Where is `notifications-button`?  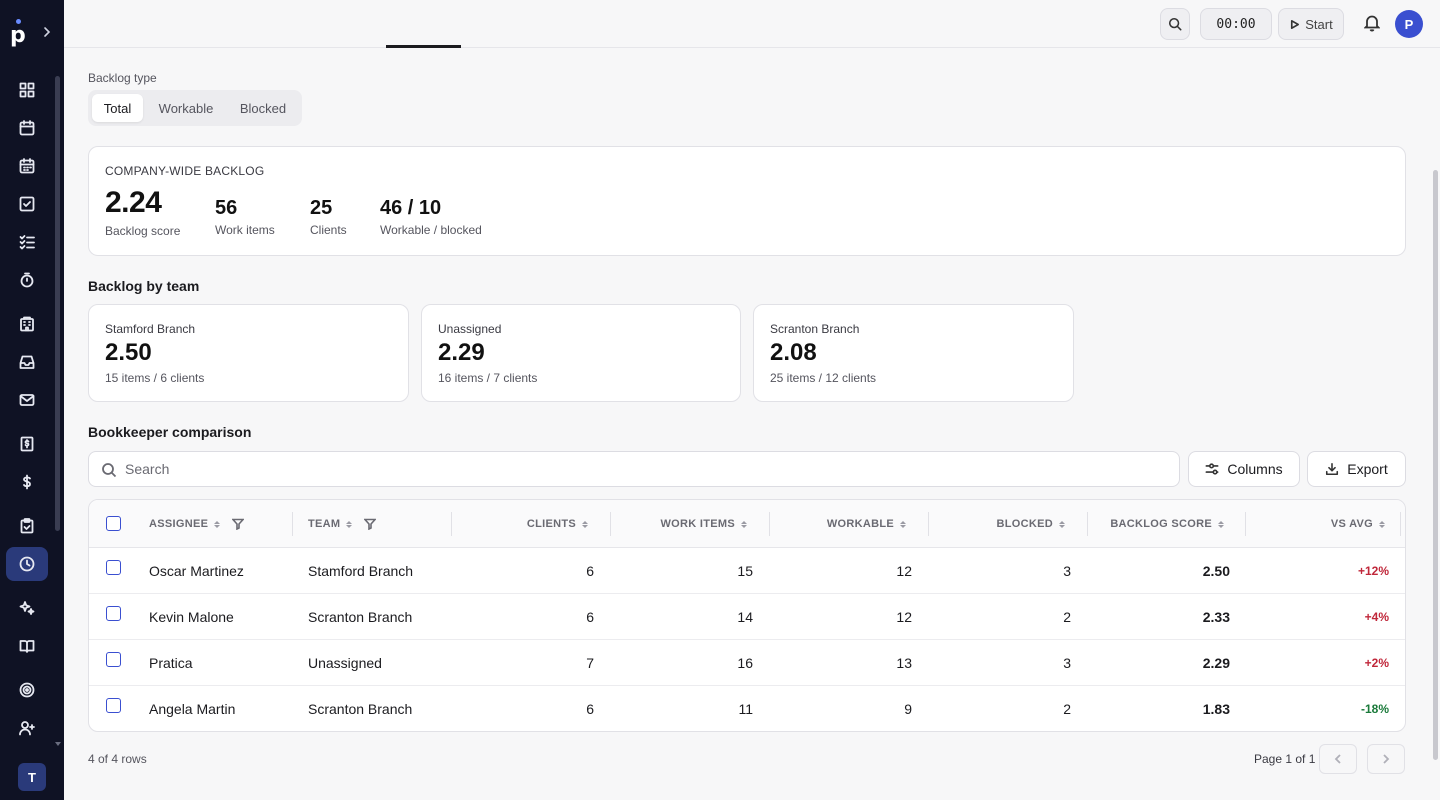 notifications-button is located at coordinates (1373, 24).